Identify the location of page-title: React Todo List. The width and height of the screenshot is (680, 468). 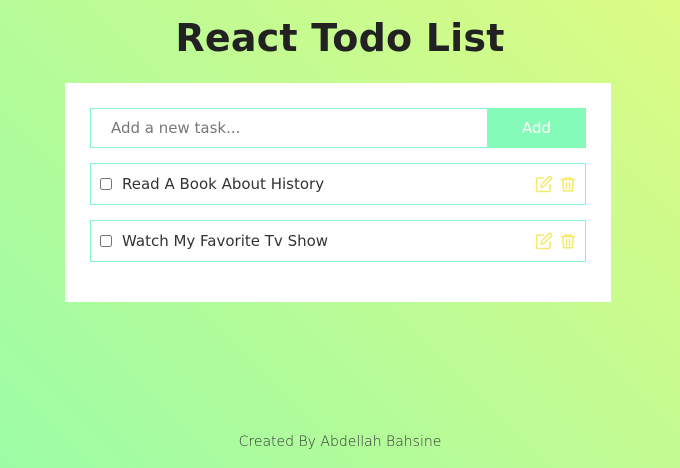
(340, 38).